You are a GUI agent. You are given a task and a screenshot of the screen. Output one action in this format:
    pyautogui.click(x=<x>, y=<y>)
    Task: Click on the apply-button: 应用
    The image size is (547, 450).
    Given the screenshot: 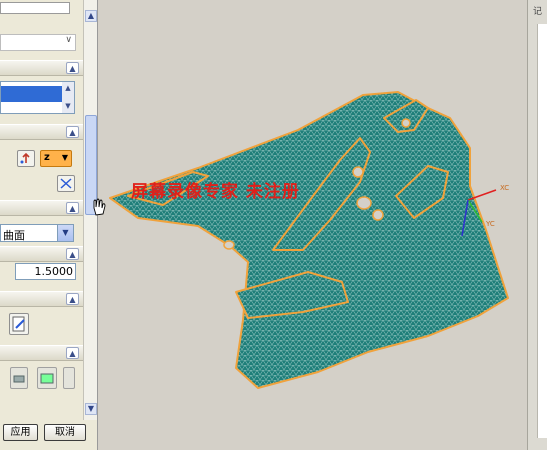 What is the action you would take?
    pyautogui.click(x=20, y=432)
    